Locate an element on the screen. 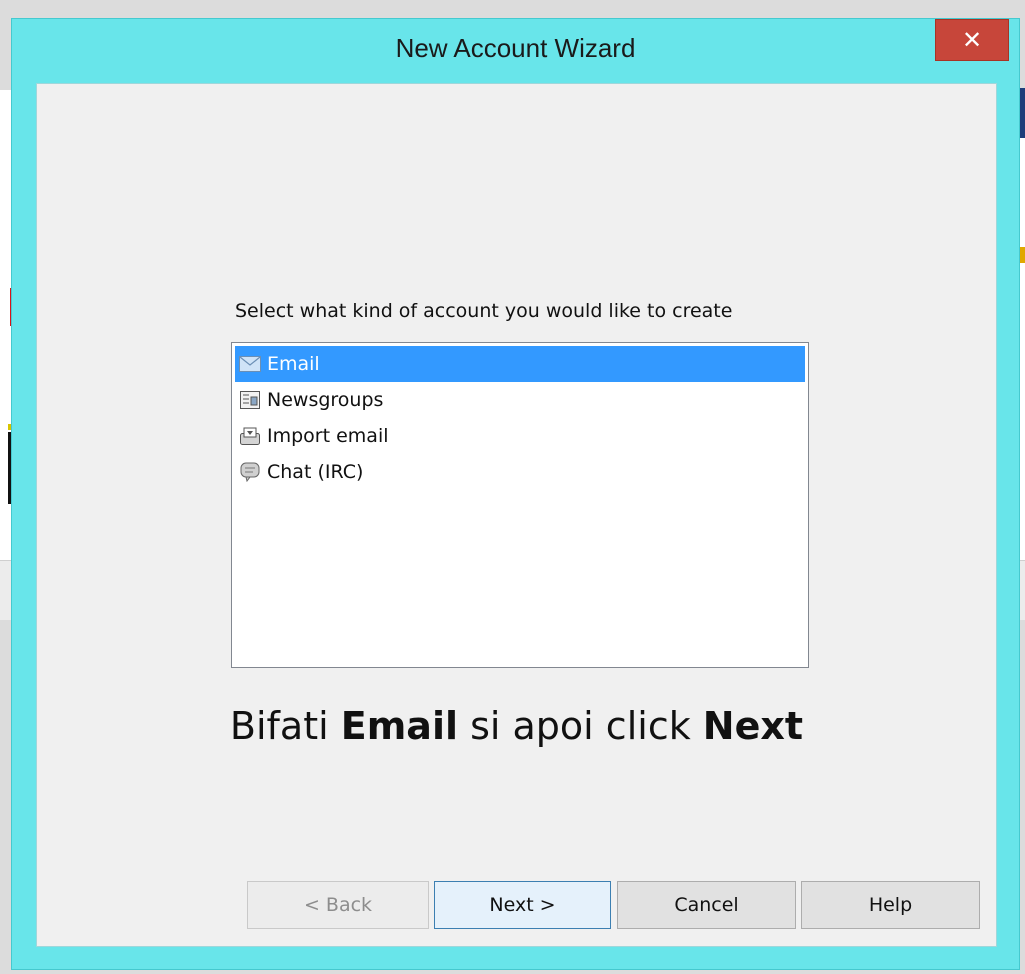 This screenshot has width=1025, height=974. list-item-newsgroups: Newsgroups is located at coordinates (520, 400).